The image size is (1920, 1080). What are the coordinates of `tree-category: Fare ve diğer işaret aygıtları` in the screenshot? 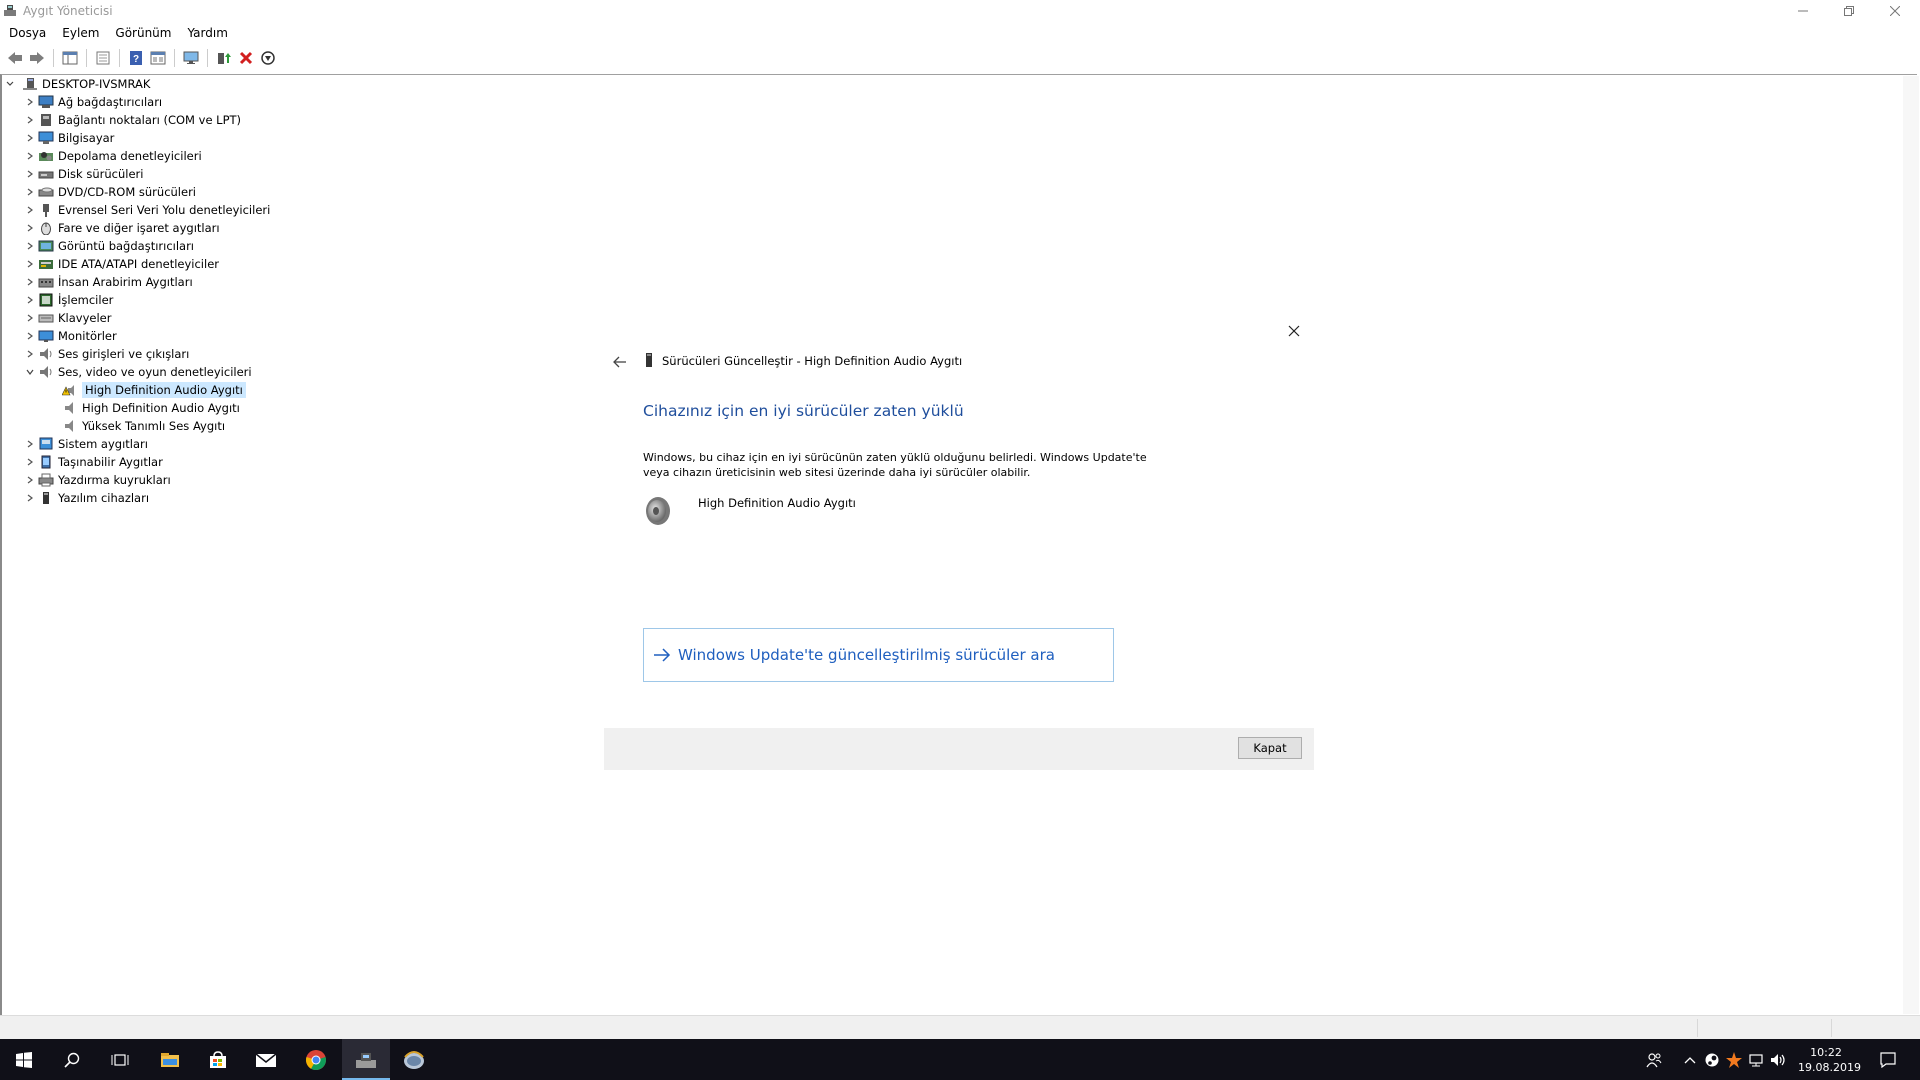 It's located at (122, 228).